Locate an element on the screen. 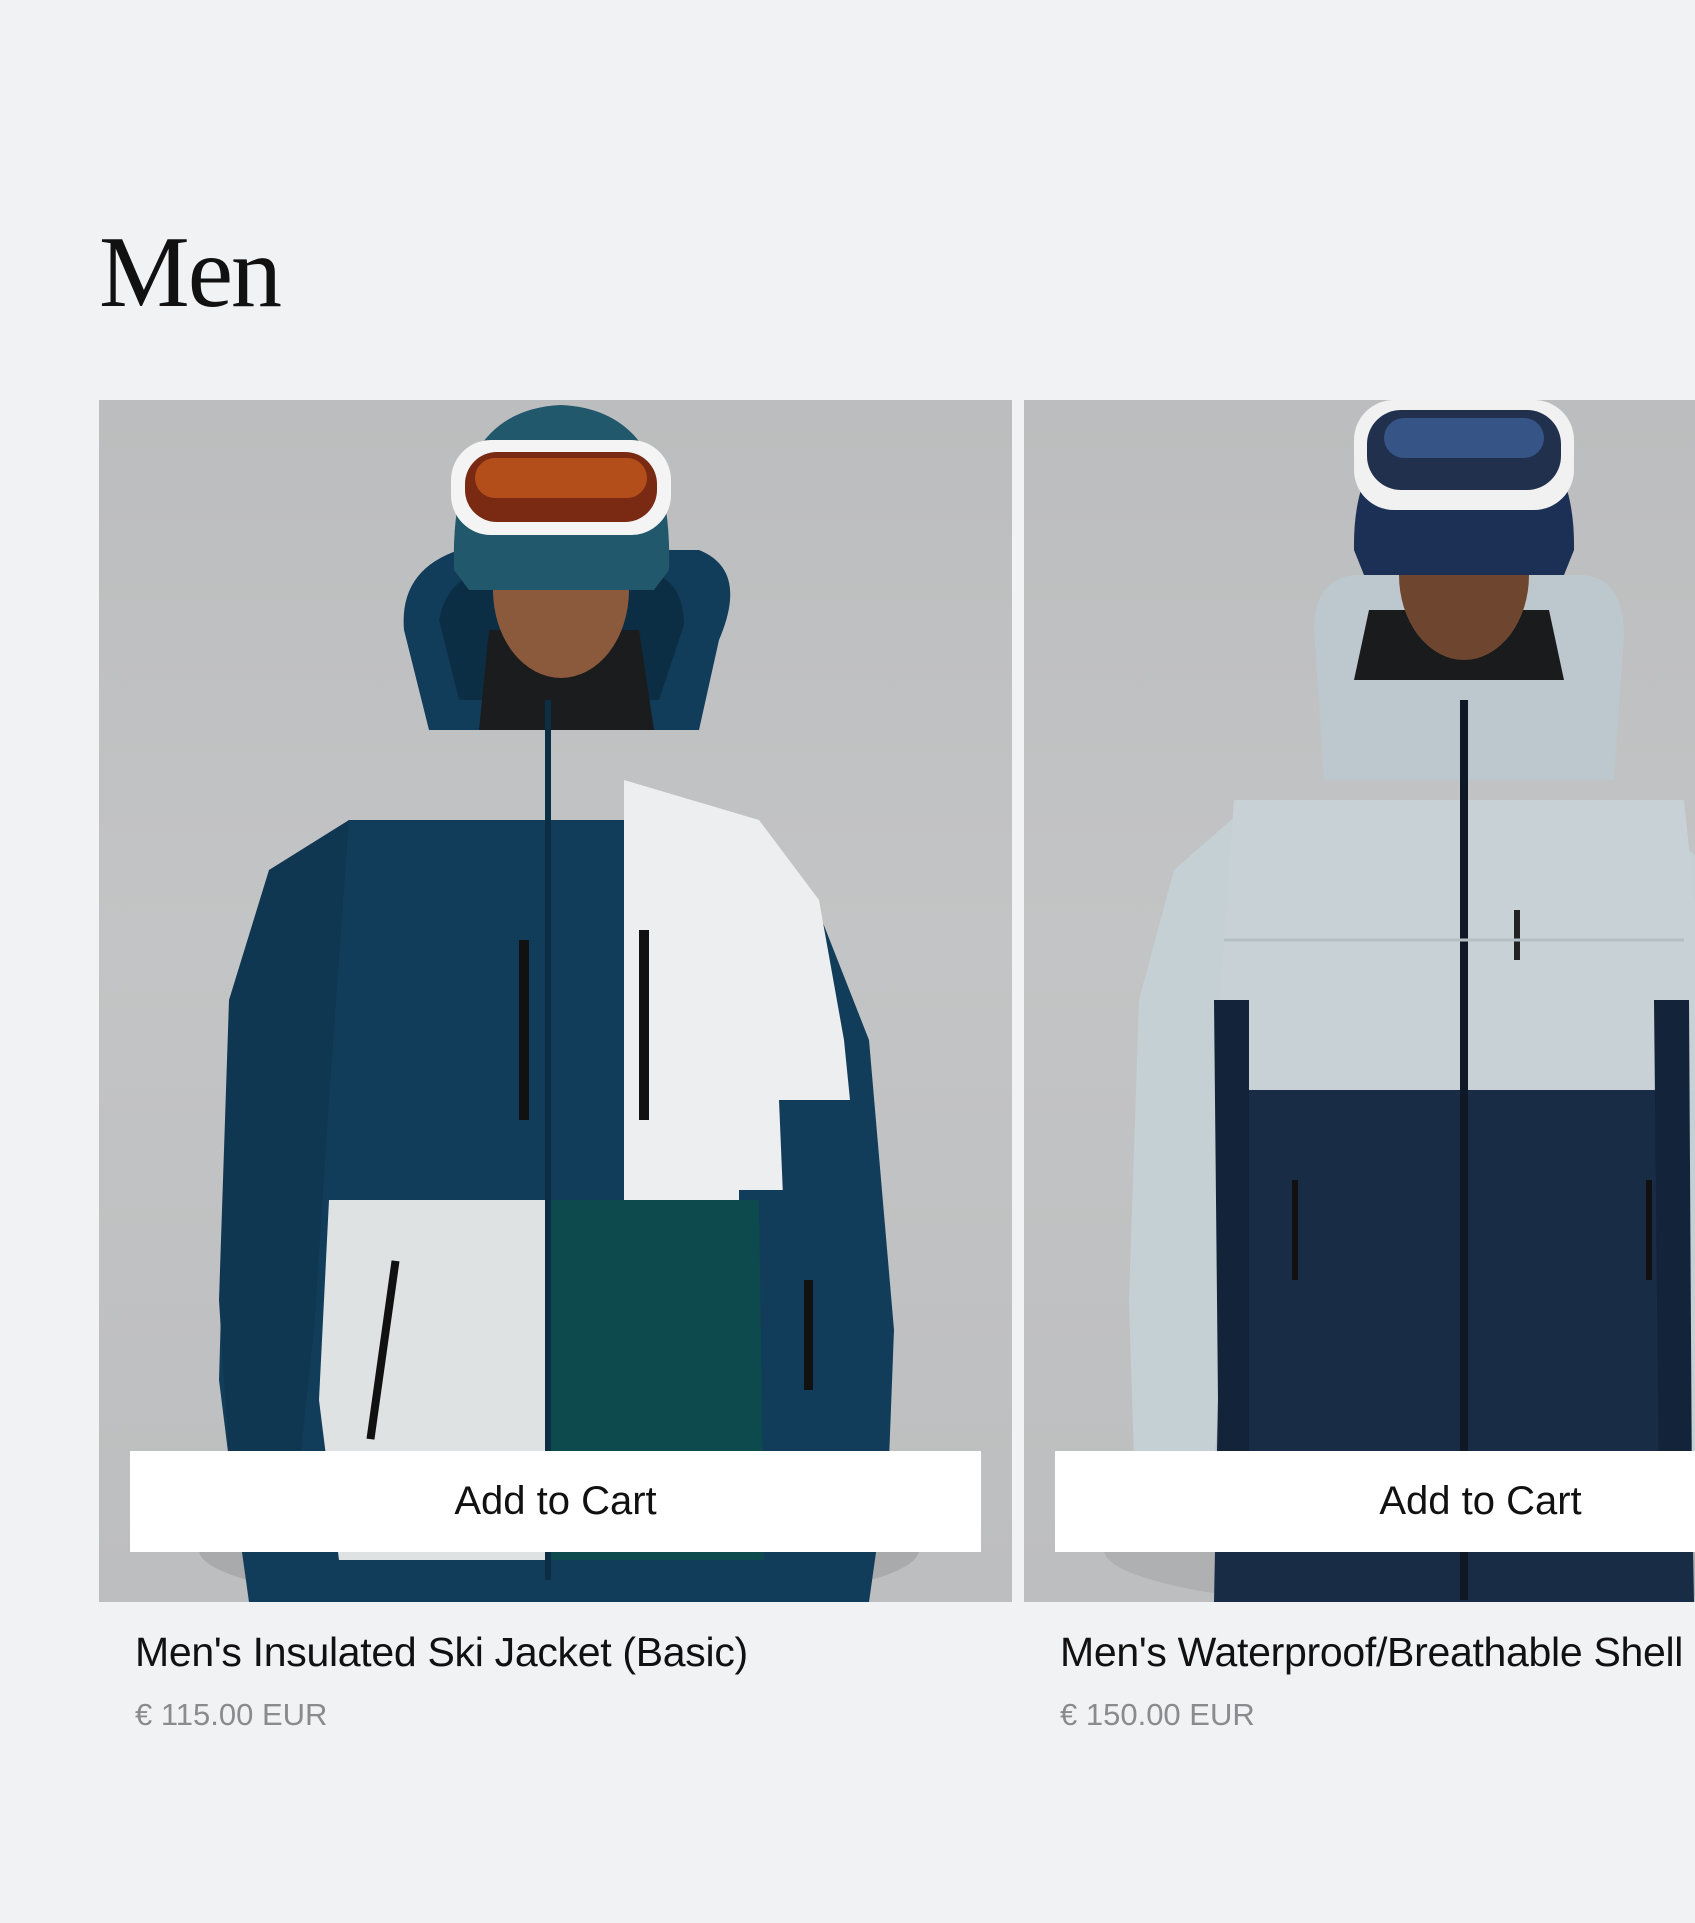 The height and width of the screenshot is (1923, 1695). product-name: Men's Insulated Ski Jacket (Basic) is located at coordinates (441, 1652).